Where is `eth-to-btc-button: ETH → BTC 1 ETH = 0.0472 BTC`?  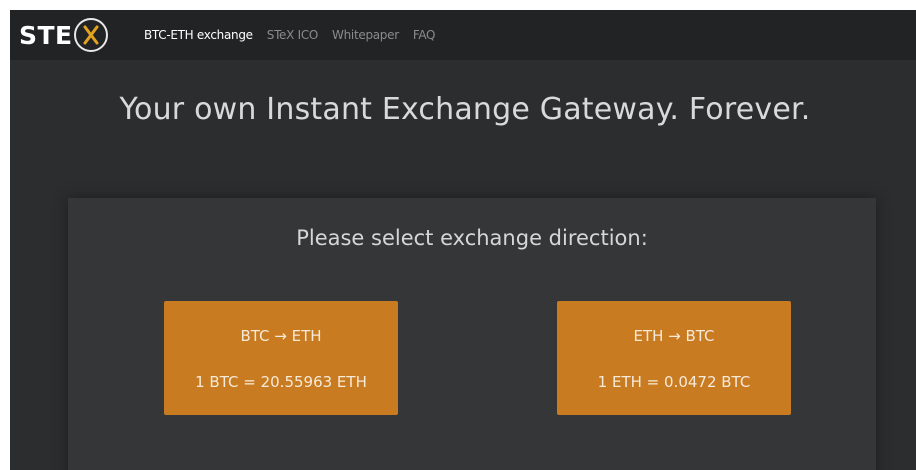 eth-to-btc-button: ETH → BTC 1 ETH = 0.0472 BTC is located at coordinates (674, 358).